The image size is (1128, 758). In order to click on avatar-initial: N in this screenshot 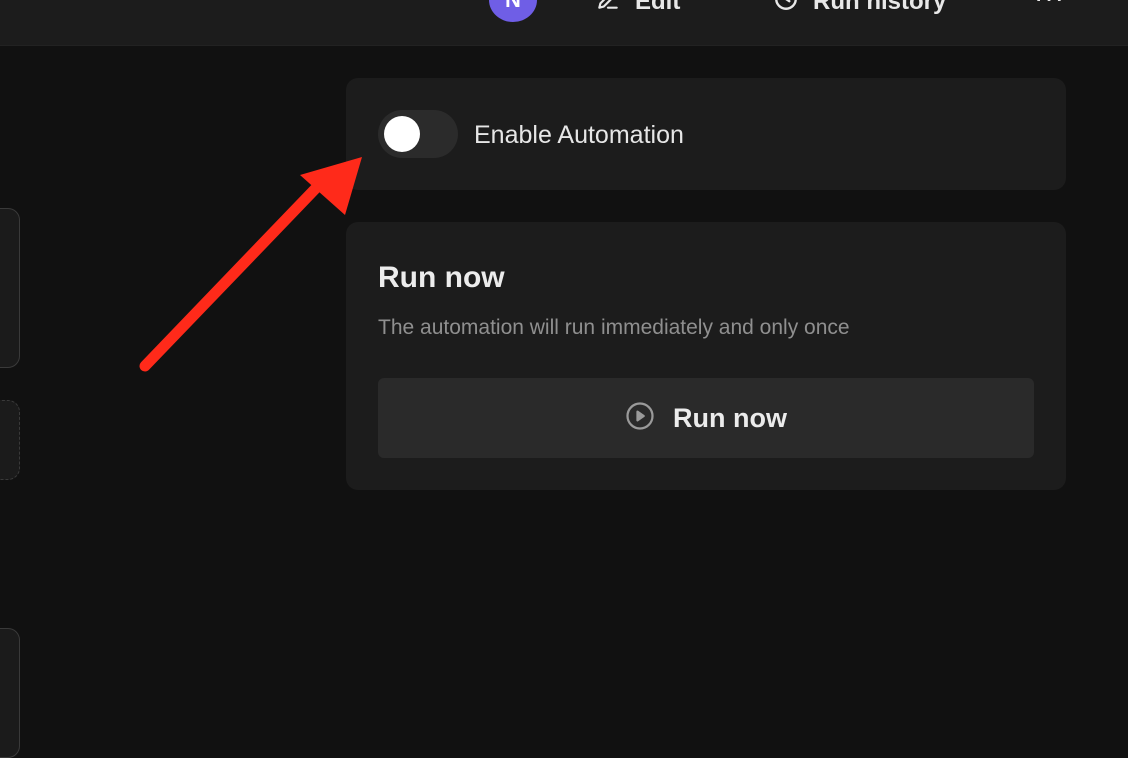, I will do `click(513, 6)`.